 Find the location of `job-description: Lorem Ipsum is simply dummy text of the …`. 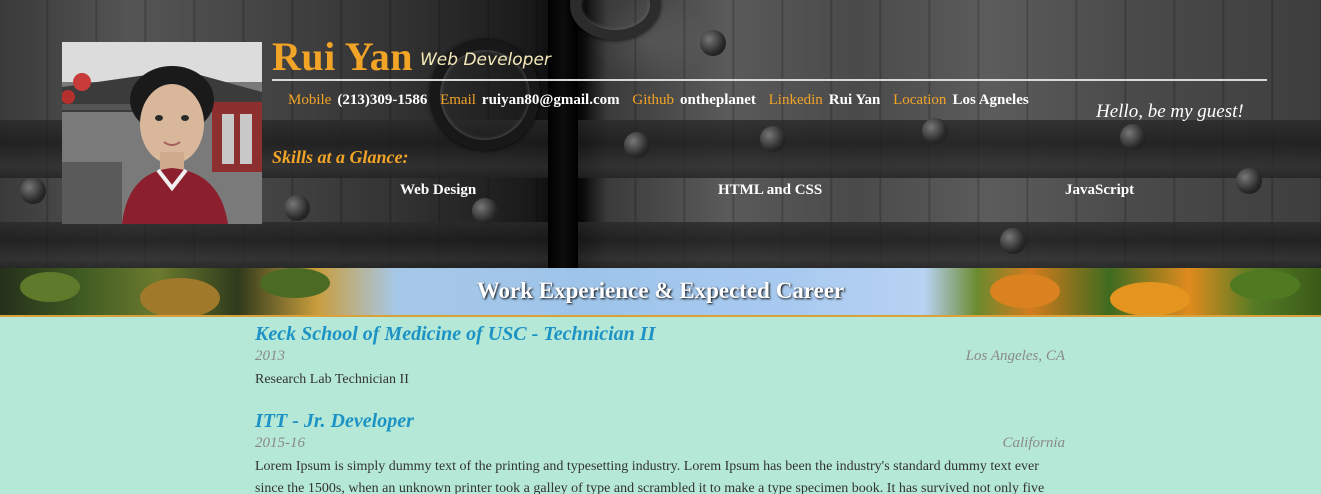

job-description: Lorem Ipsum is simply dummy text of the … is located at coordinates (650, 476).